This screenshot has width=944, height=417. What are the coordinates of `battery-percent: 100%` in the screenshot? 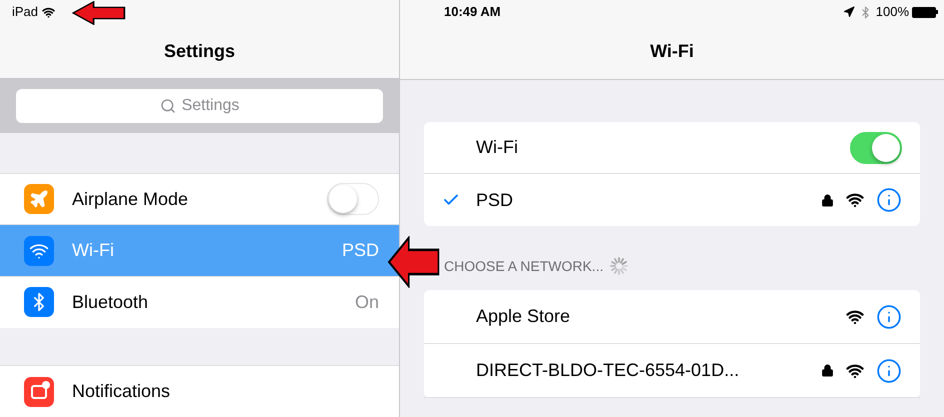 It's located at (892, 12).